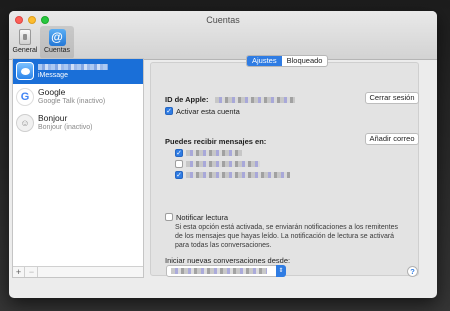  I want to click on bonjour-icon: ☺, so click(25, 123).